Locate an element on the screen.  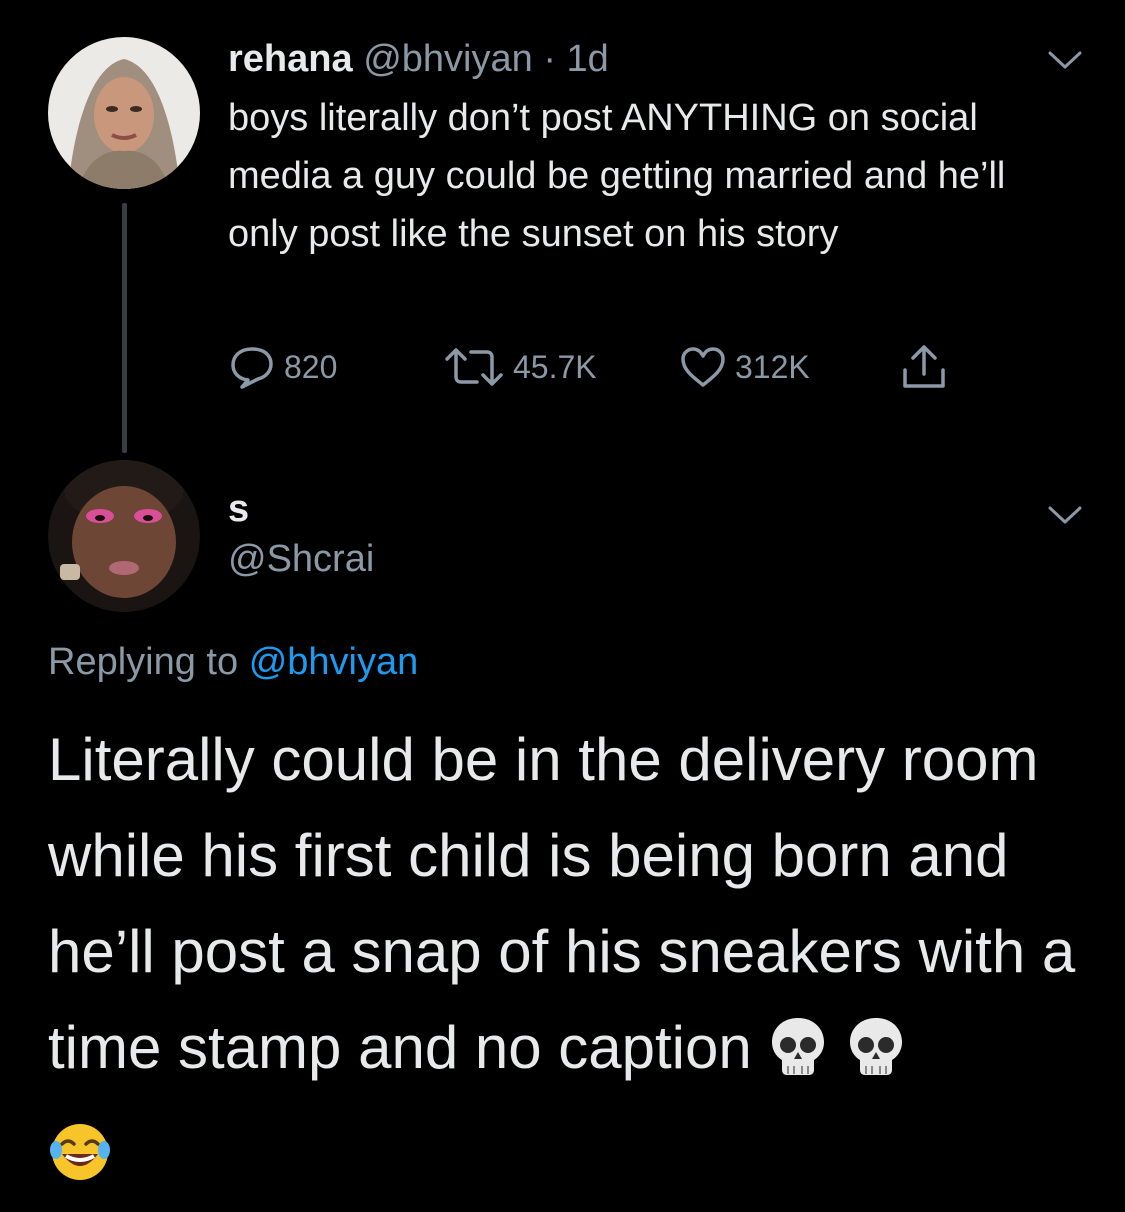
avatar-rehana is located at coordinates (124, 113).